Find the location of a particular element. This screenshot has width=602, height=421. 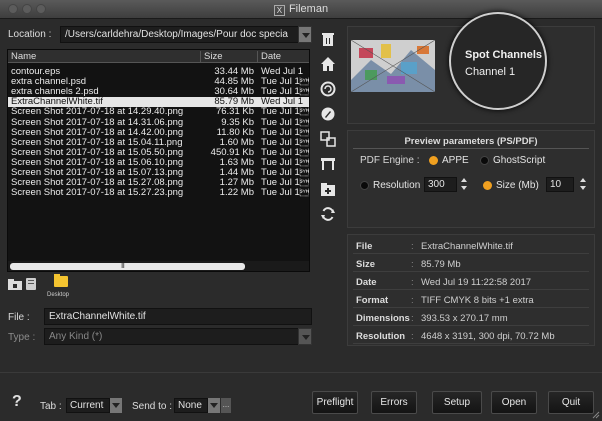

file-name-input: ExtraChannelWhite.tif is located at coordinates (178, 316).